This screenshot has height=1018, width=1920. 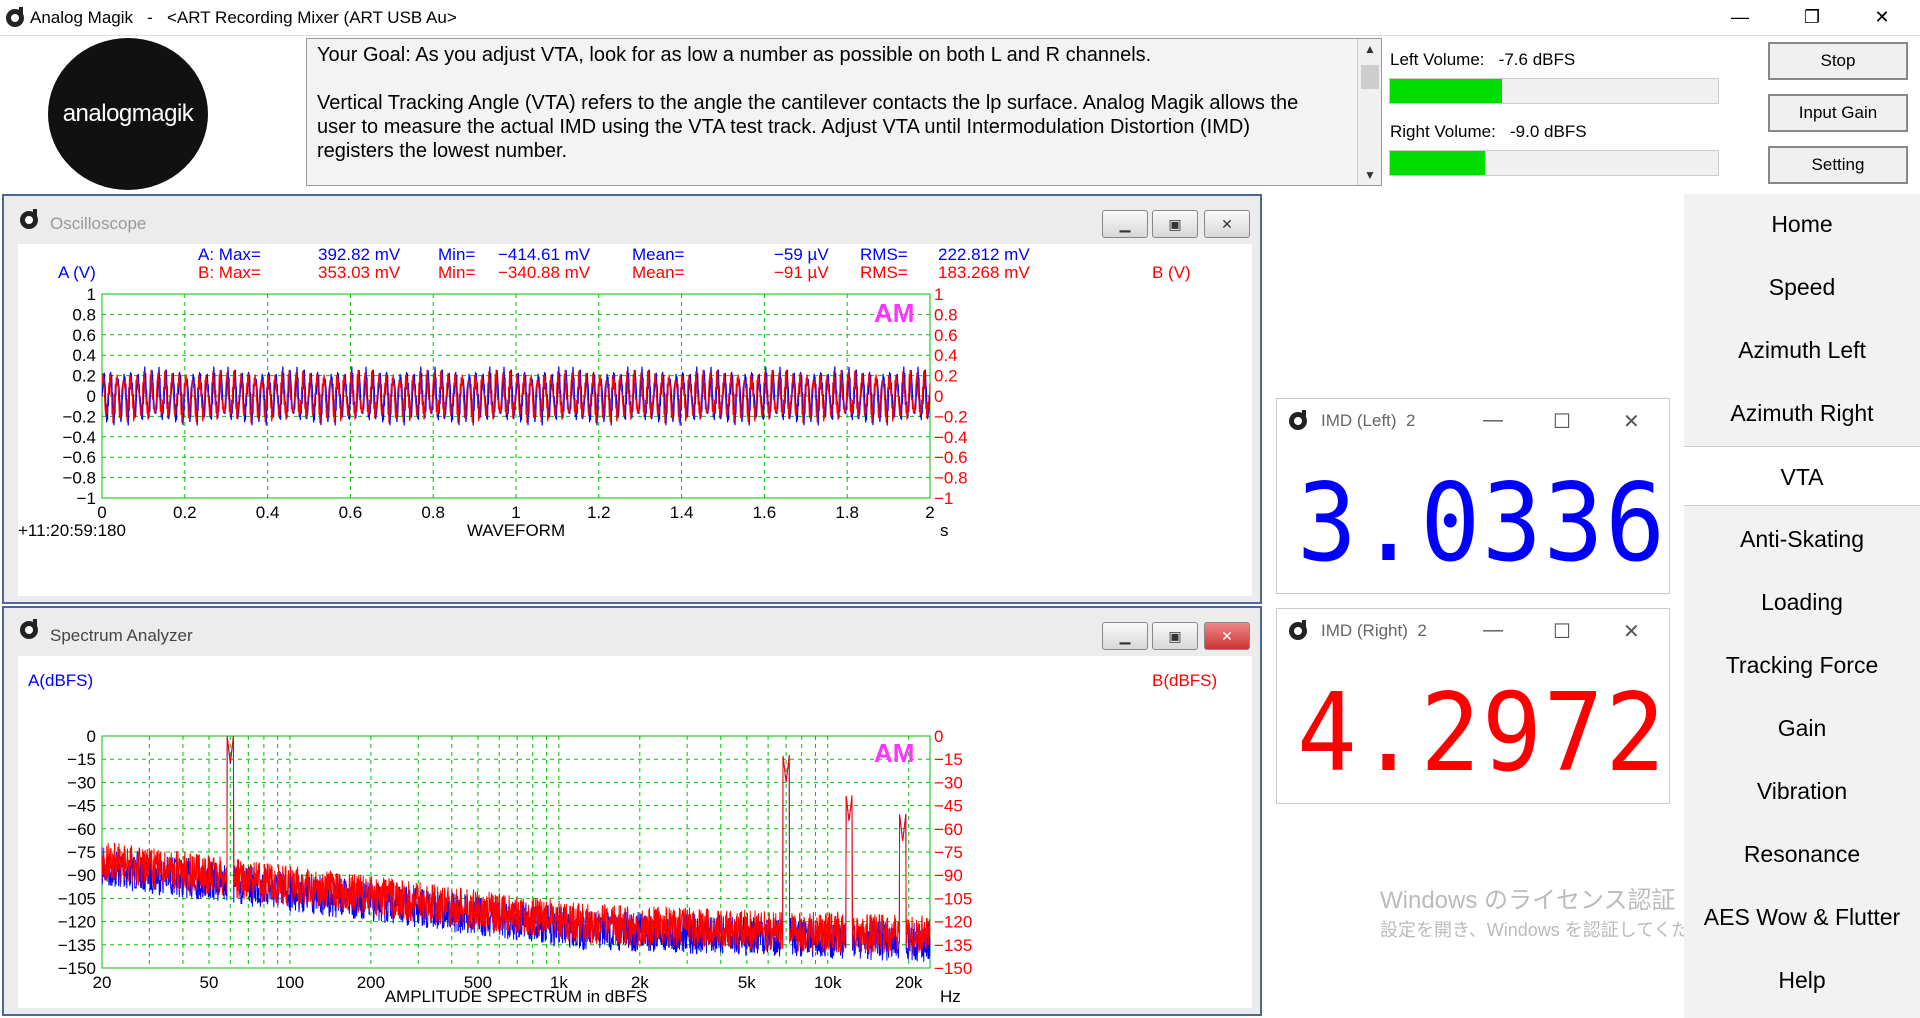 I want to click on osc-close-button: ✕, so click(x=1227, y=224).